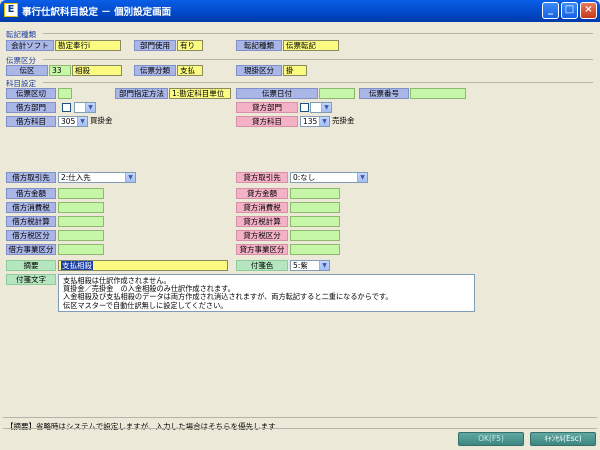 The width and height of the screenshot is (600, 450). Describe the element at coordinates (143, 265) in the screenshot. I see `tekiyo-input: 支払相殺` at that location.